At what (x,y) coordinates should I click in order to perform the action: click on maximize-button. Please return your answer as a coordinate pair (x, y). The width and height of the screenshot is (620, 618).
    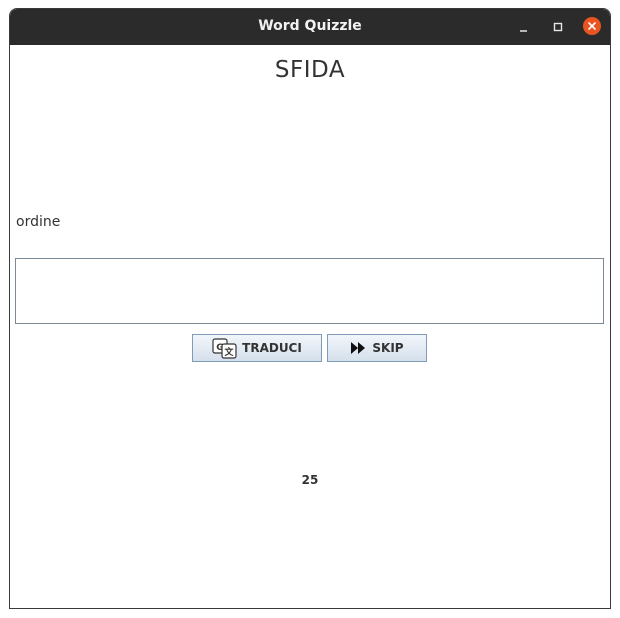
    Looking at the image, I should click on (558, 27).